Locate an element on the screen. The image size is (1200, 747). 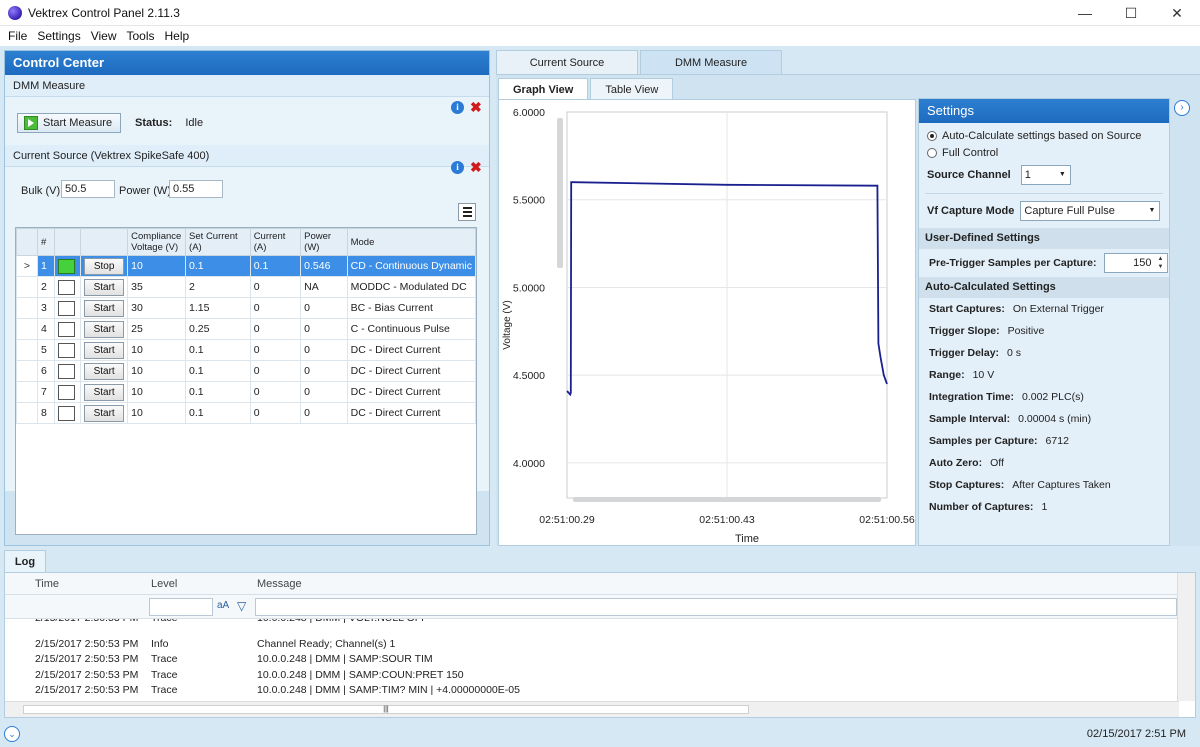
source-channel-select: 1 ▼ is located at coordinates (1045, 175).